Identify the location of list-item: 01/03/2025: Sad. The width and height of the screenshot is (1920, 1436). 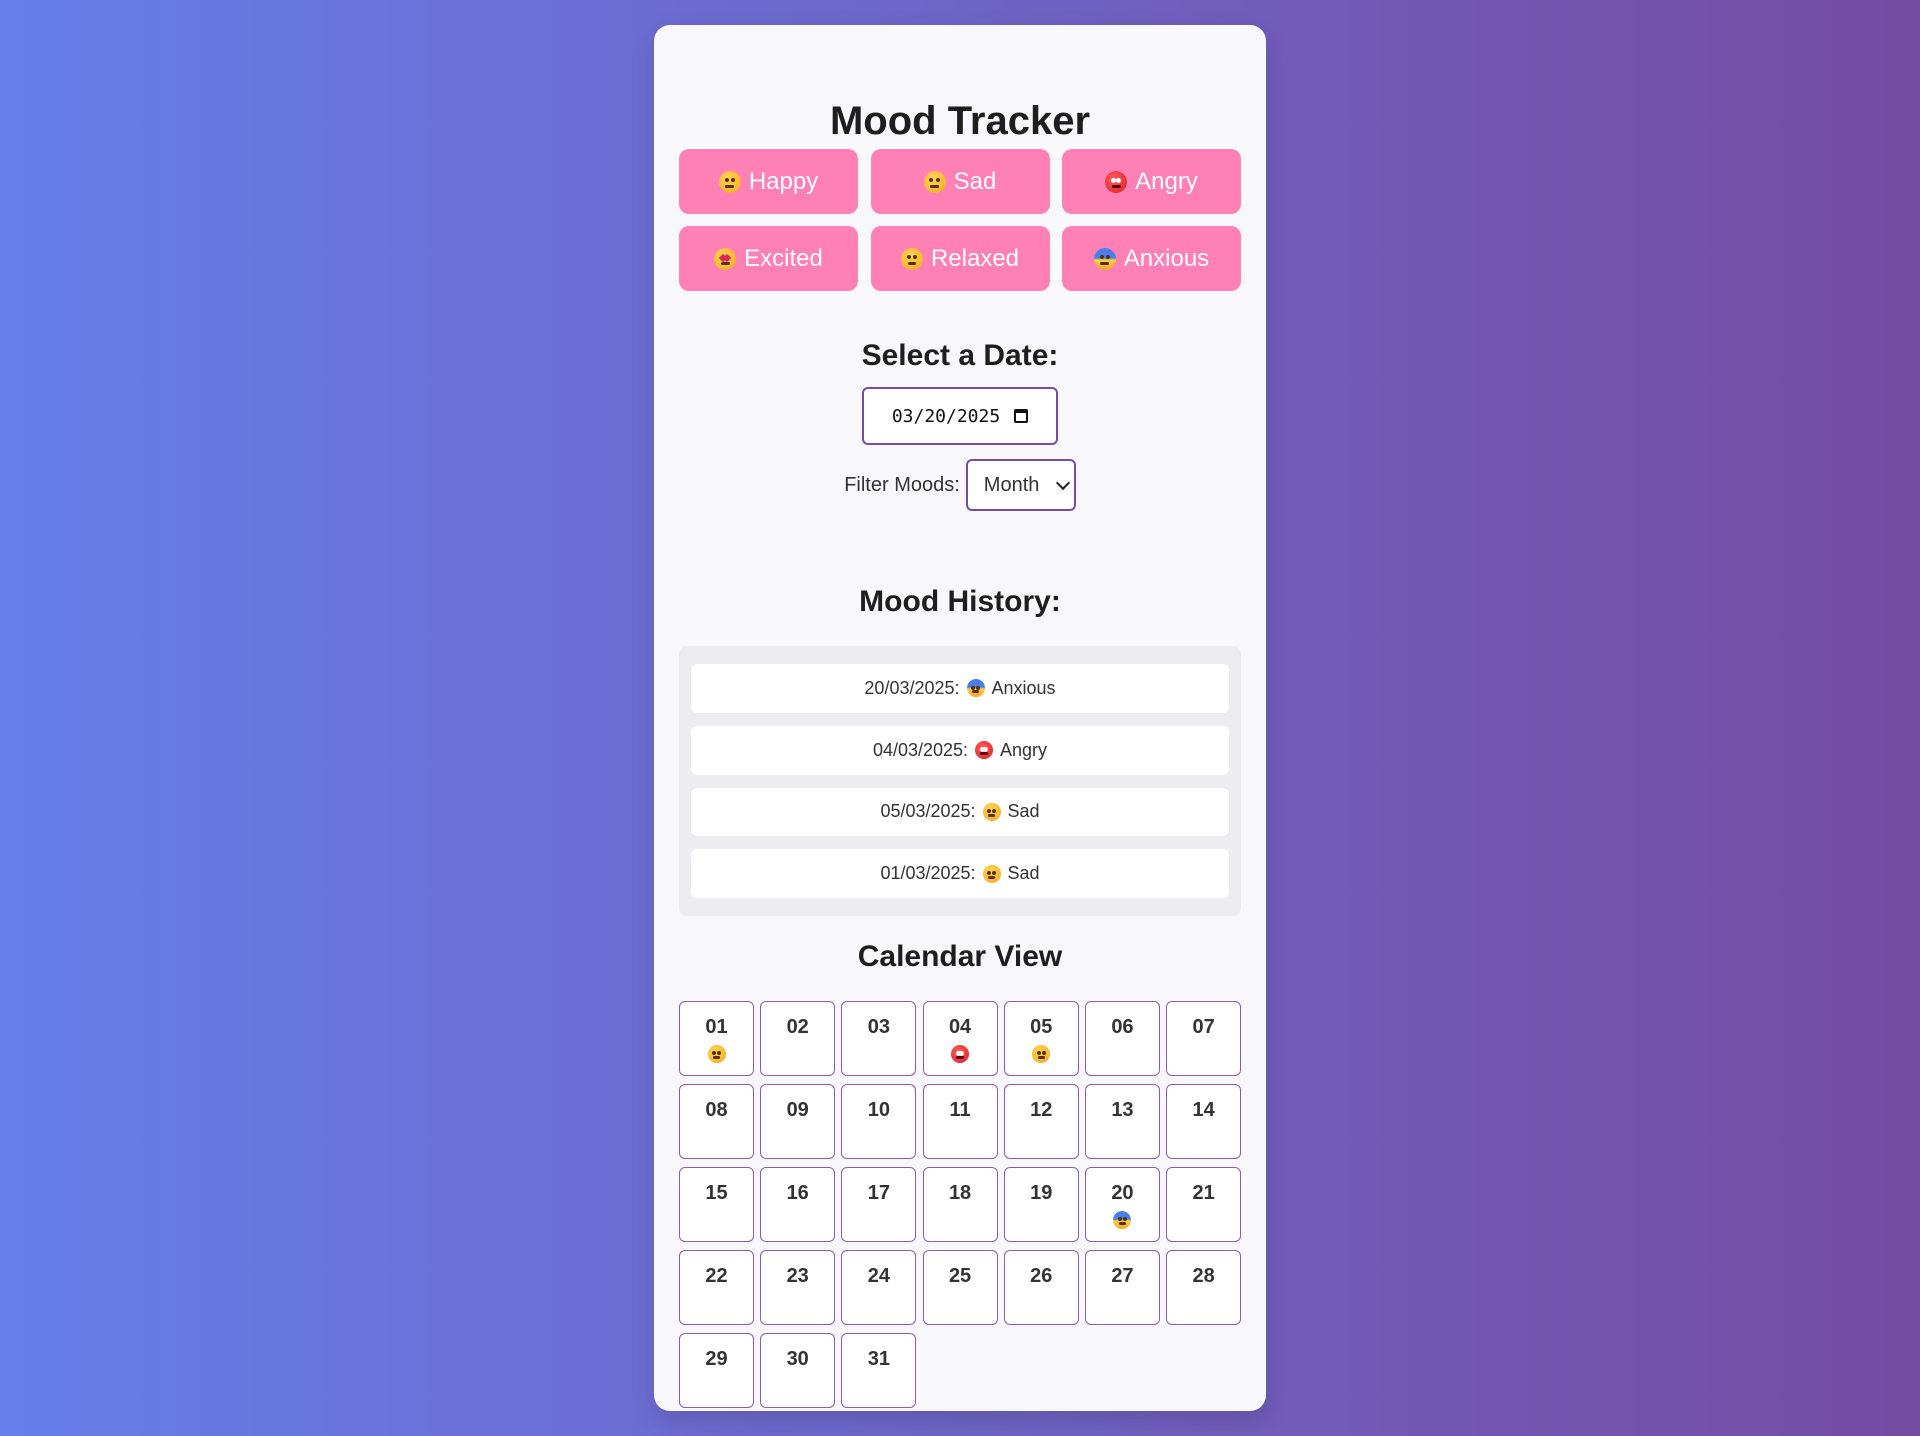
(960, 873).